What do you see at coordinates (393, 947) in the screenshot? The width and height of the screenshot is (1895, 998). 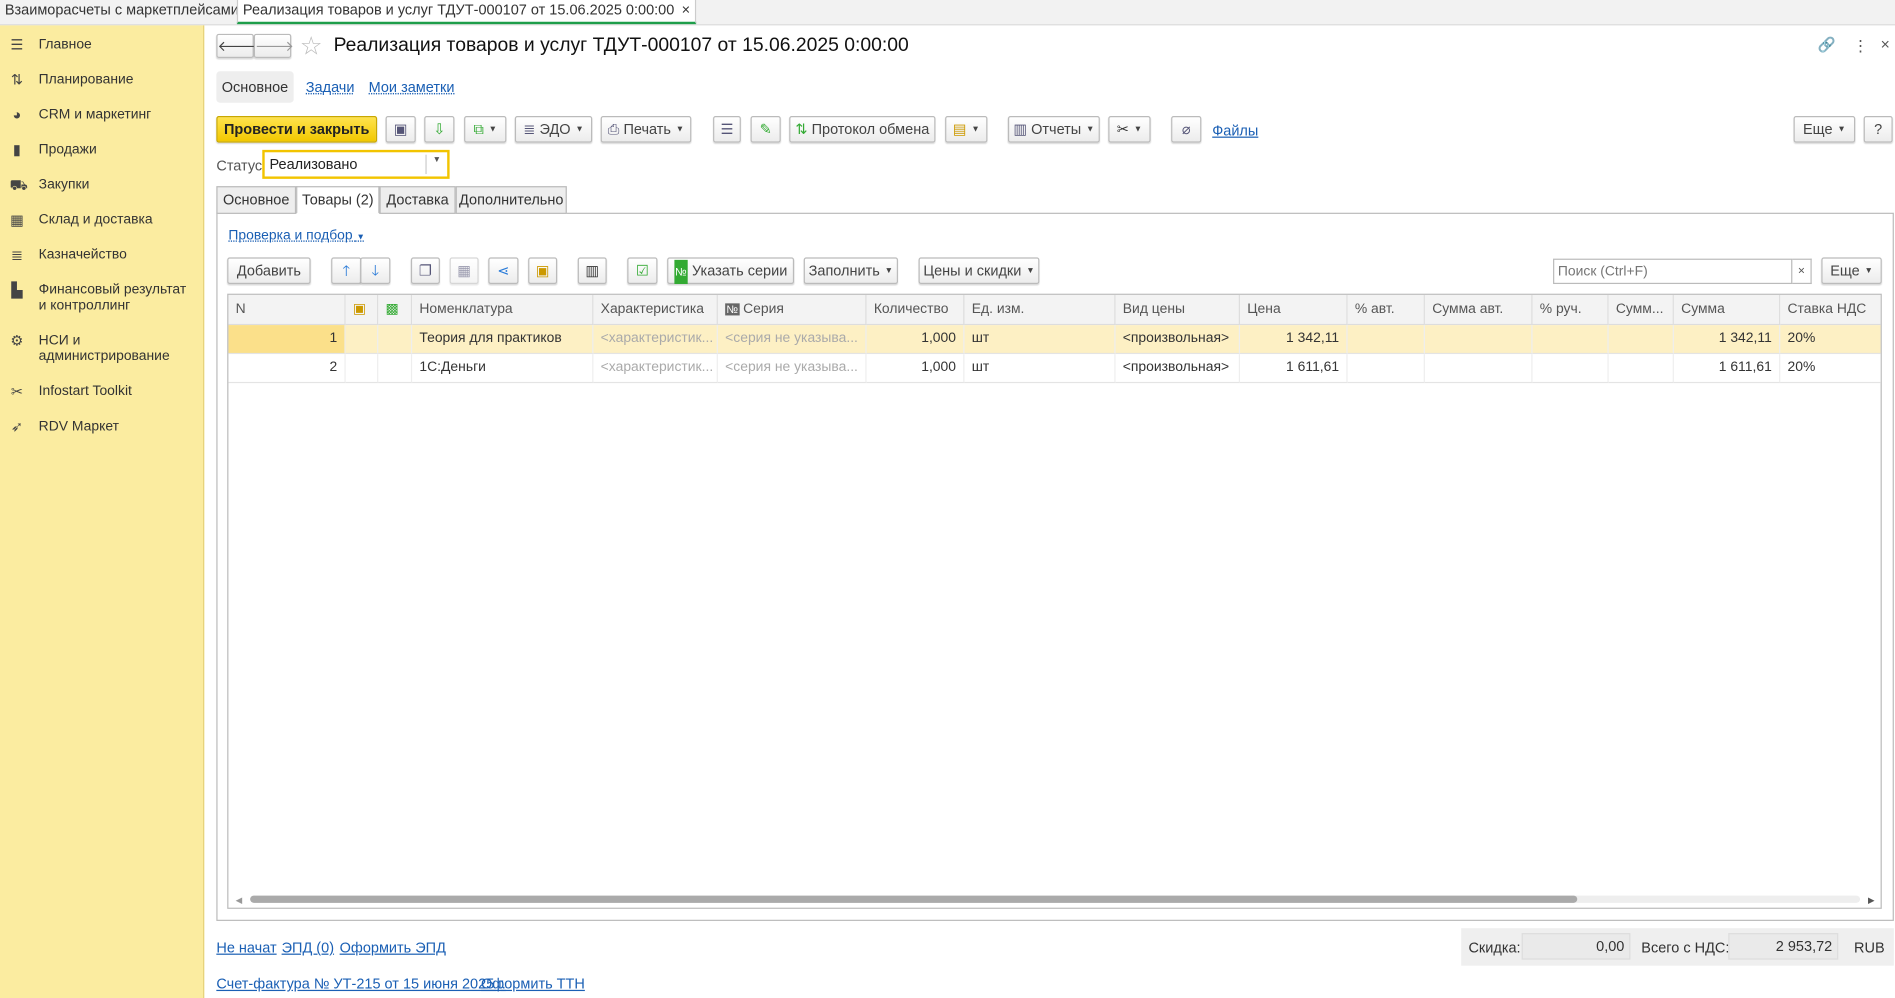 I see `make-epd-link: Оформить ЭПД` at bounding box center [393, 947].